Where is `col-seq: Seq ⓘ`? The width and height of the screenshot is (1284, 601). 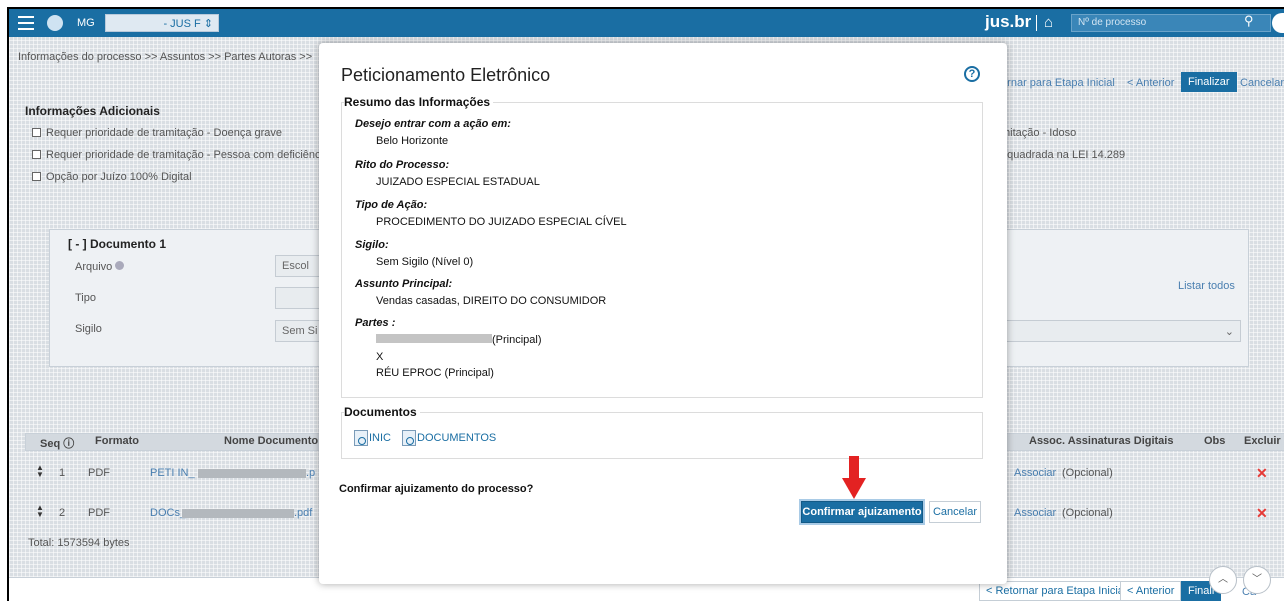
col-seq: Seq ⓘ is located at coordinates (57, 443).